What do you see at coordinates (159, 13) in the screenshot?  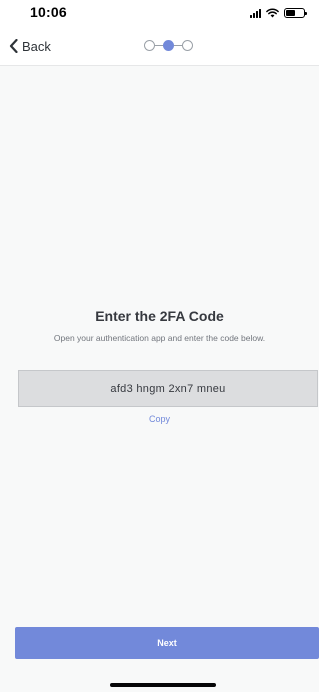 I see `status-bar: 10:06` at bounding box center [159, 13].